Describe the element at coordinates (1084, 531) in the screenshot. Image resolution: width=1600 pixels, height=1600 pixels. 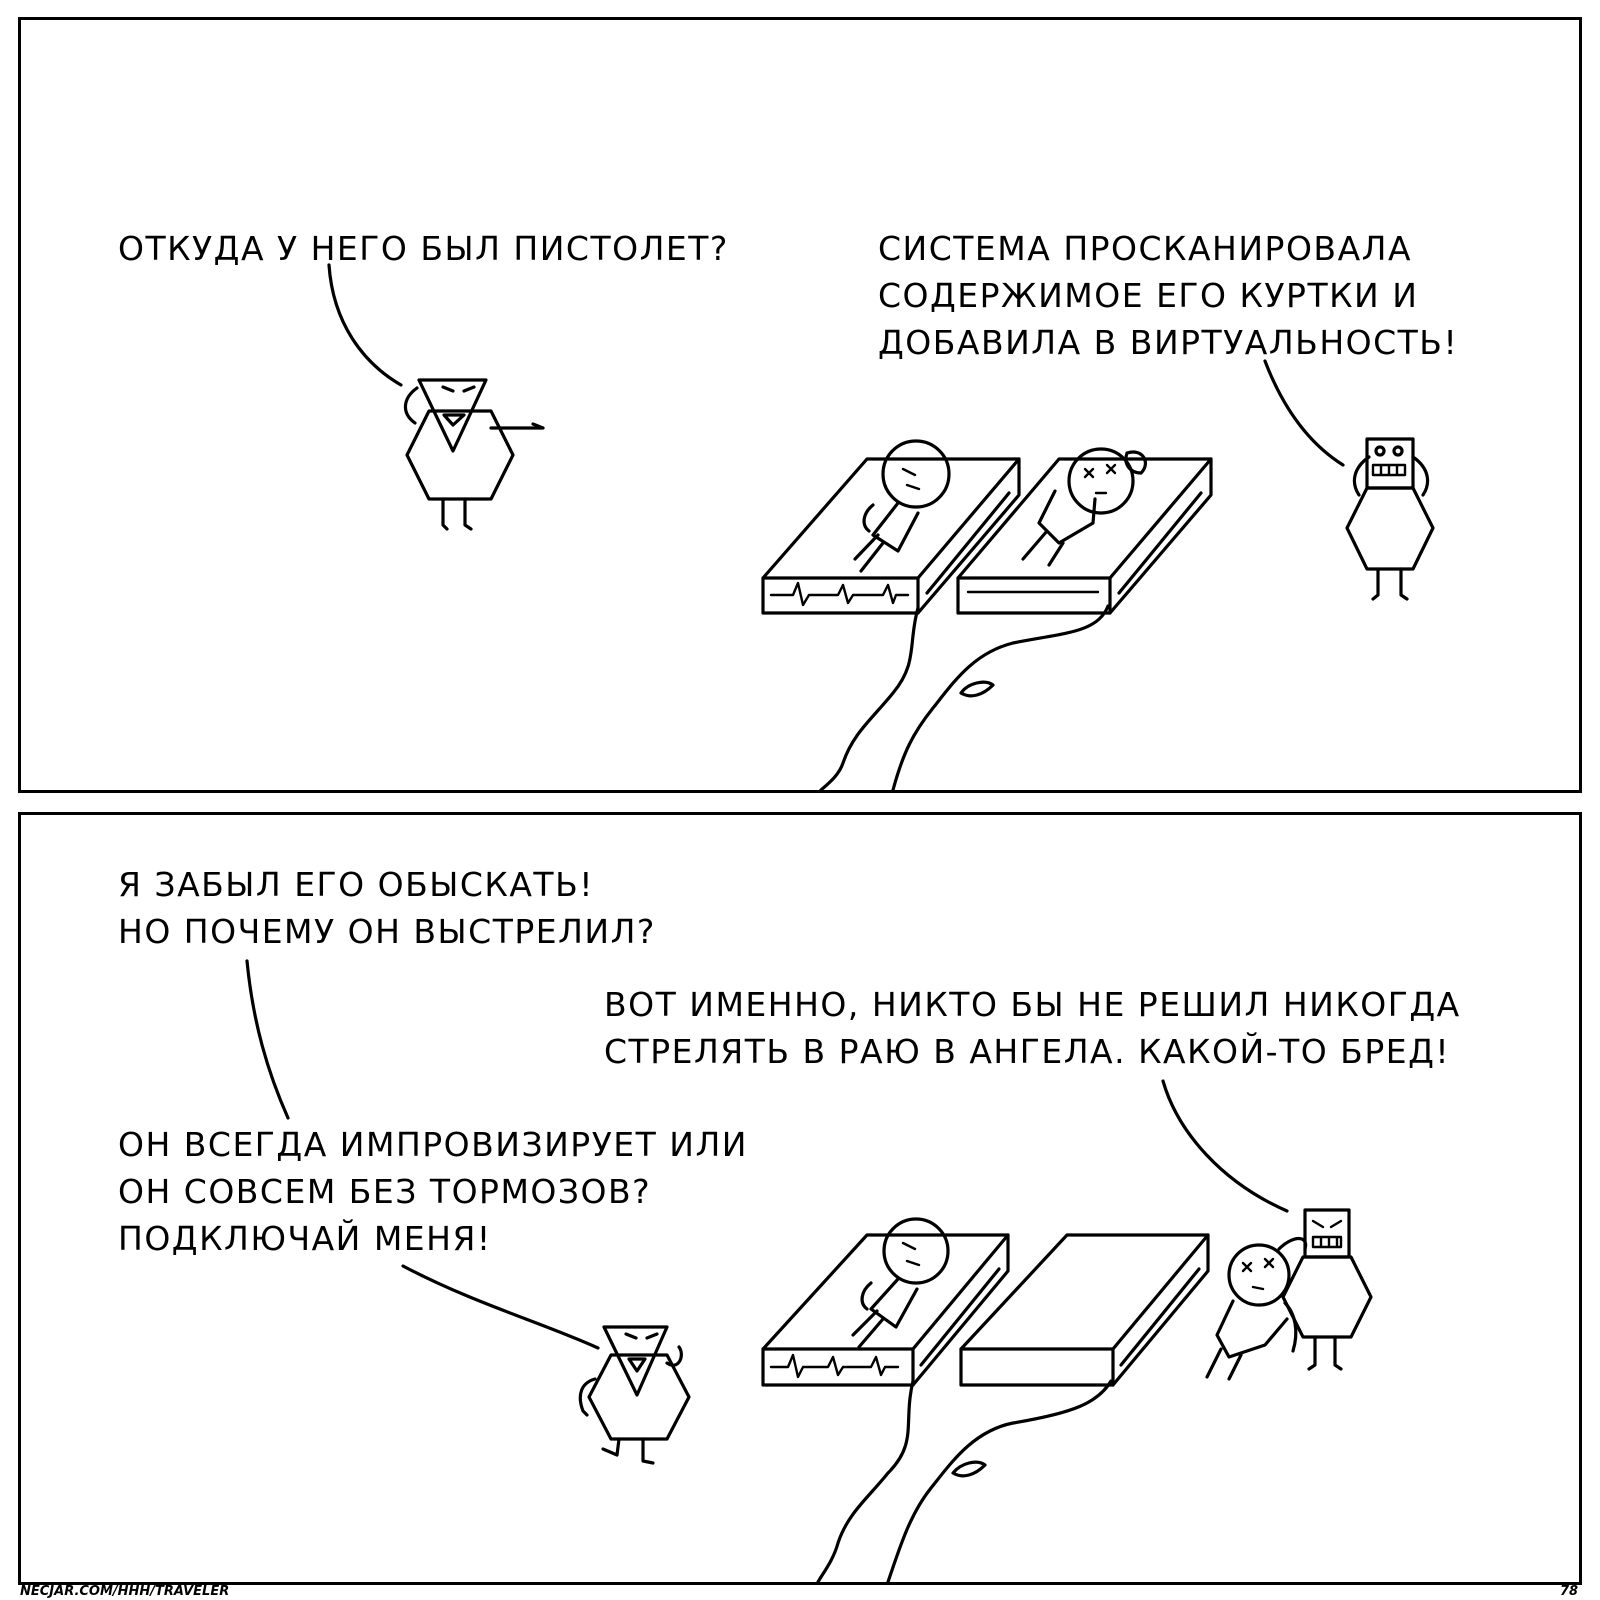
I see `virtual-bed-with-dead-person` at that location.